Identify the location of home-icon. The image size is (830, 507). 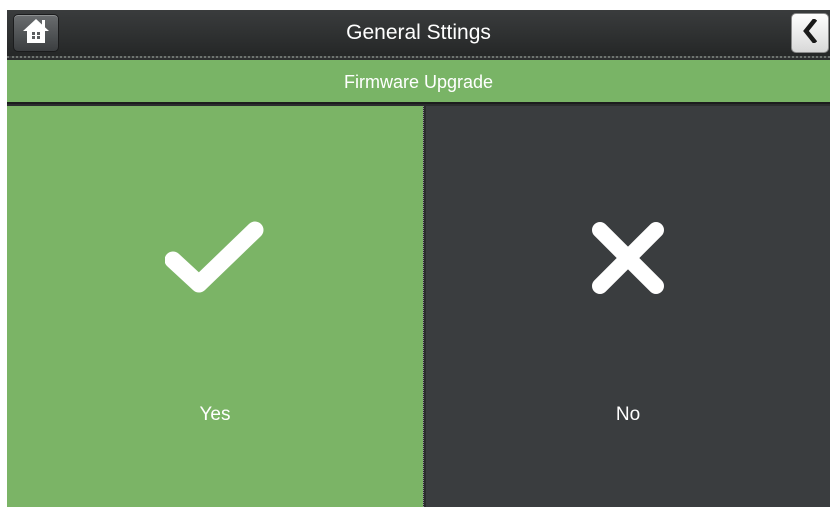
(36, 33).